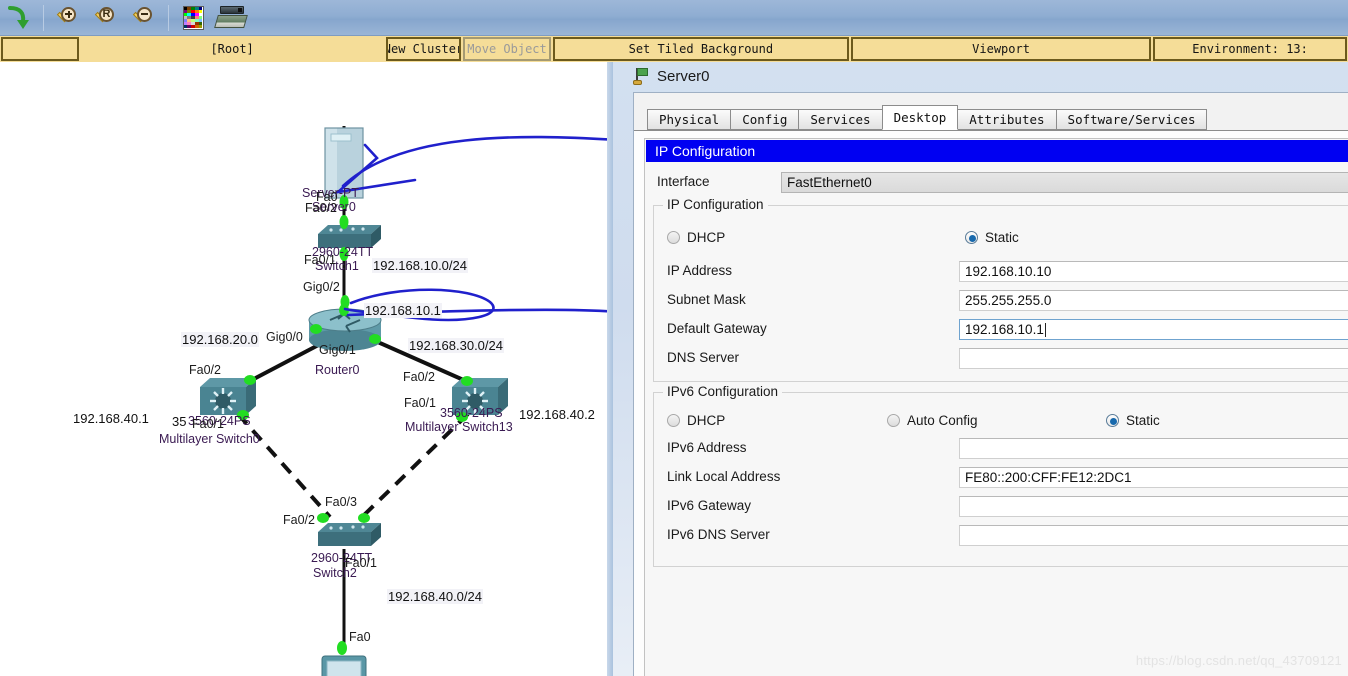 The width and height of the screenshot is (1348, 676). I want to click on device-window-titlebar: Server0, so click(671, 76).